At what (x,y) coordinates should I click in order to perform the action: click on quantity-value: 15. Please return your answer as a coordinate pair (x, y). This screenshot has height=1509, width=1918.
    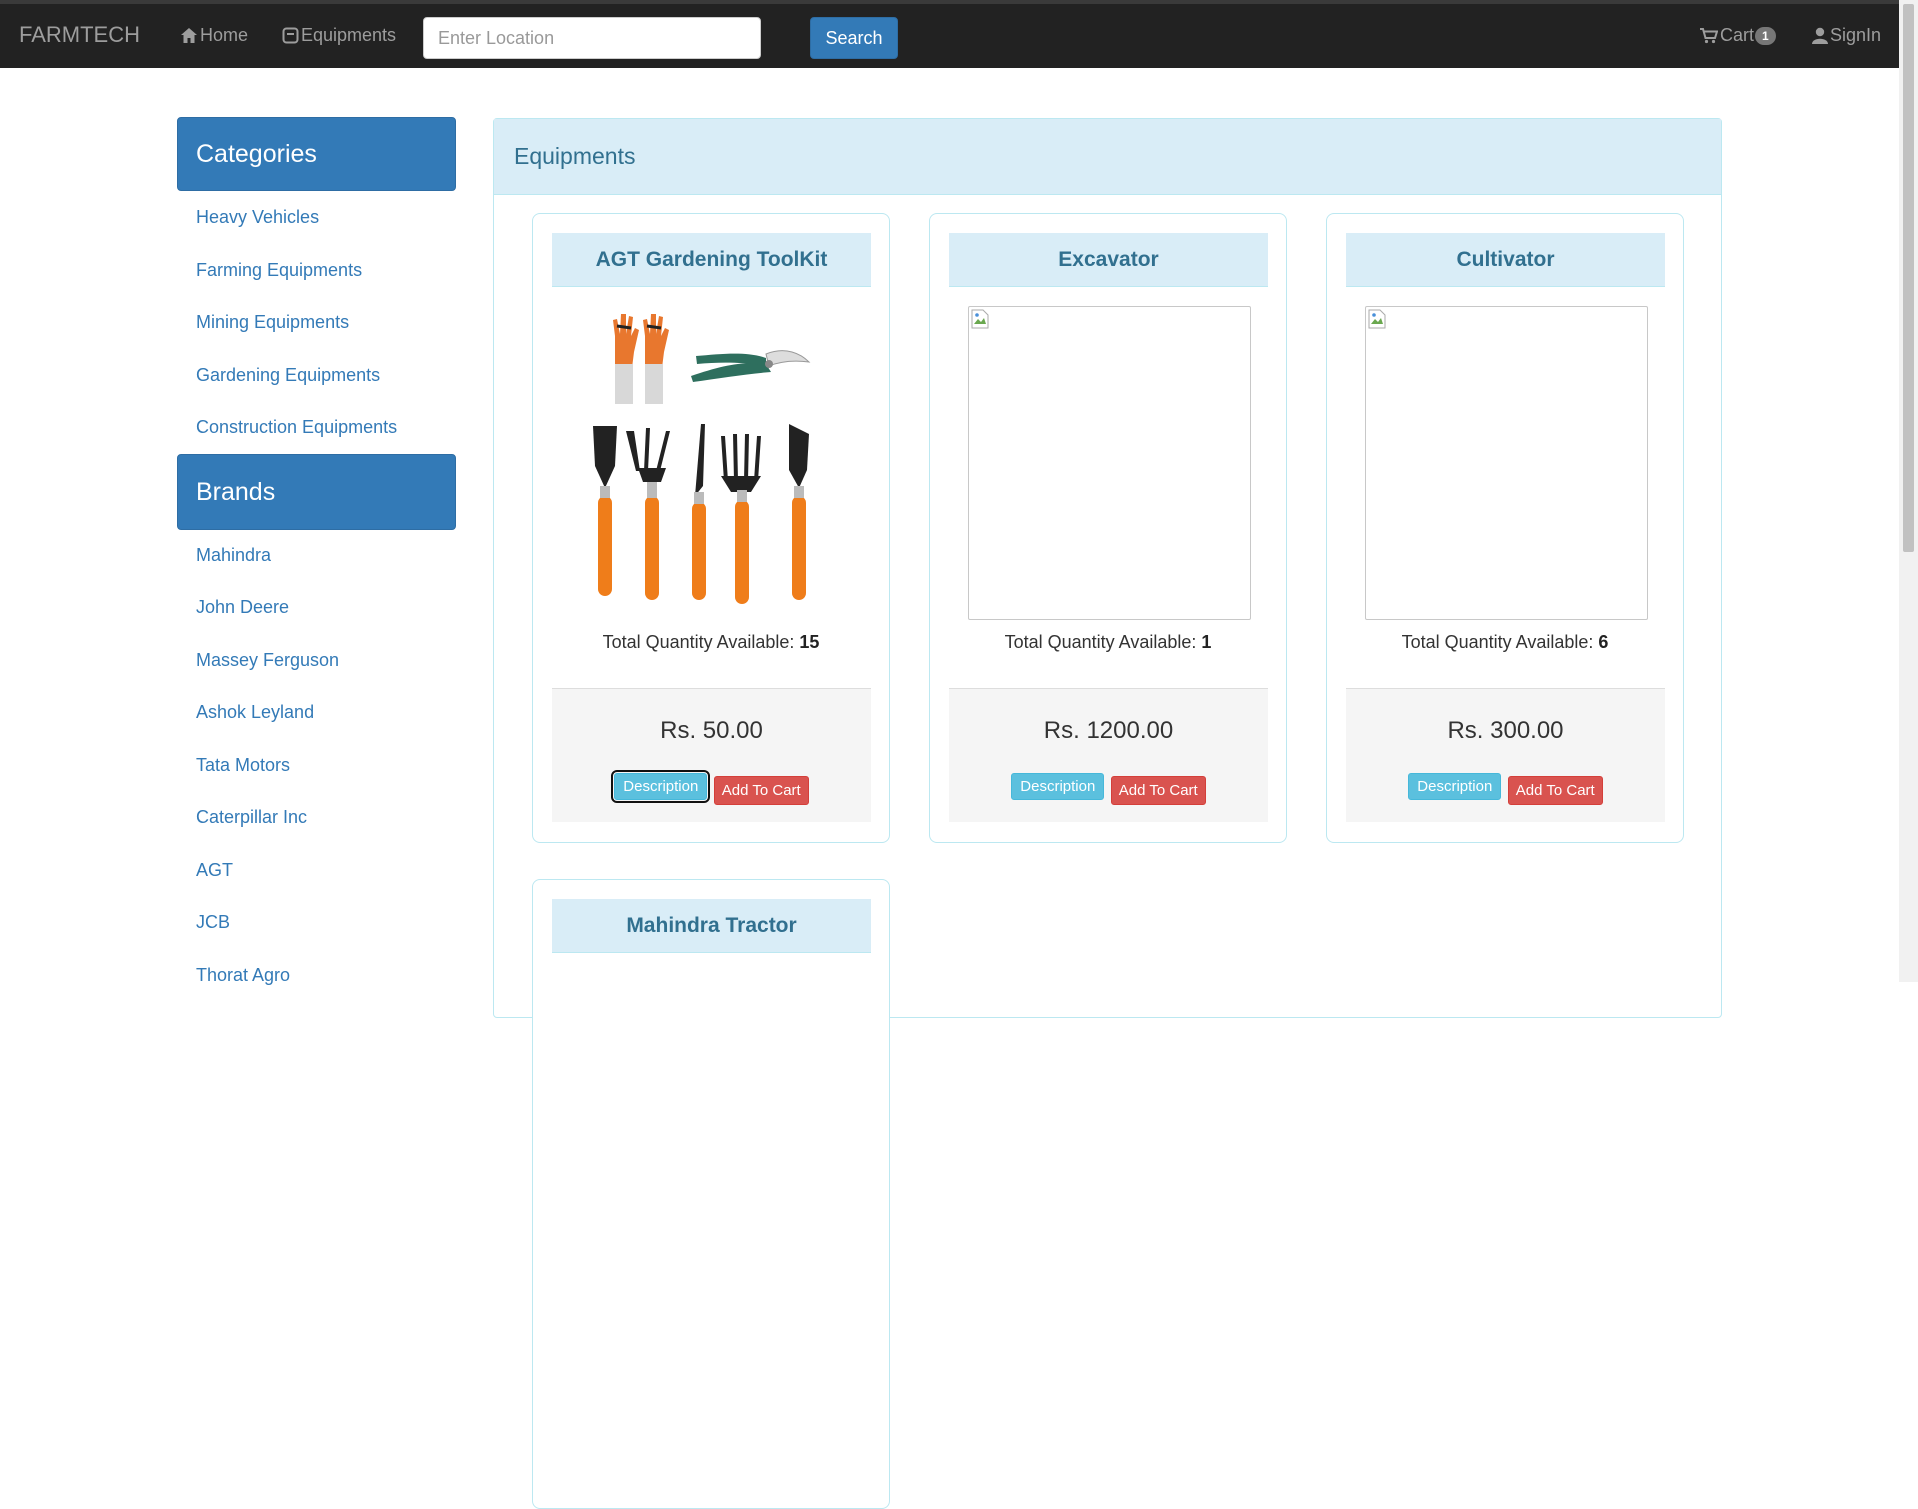
    Looking at the image, I should click on (809, 642).